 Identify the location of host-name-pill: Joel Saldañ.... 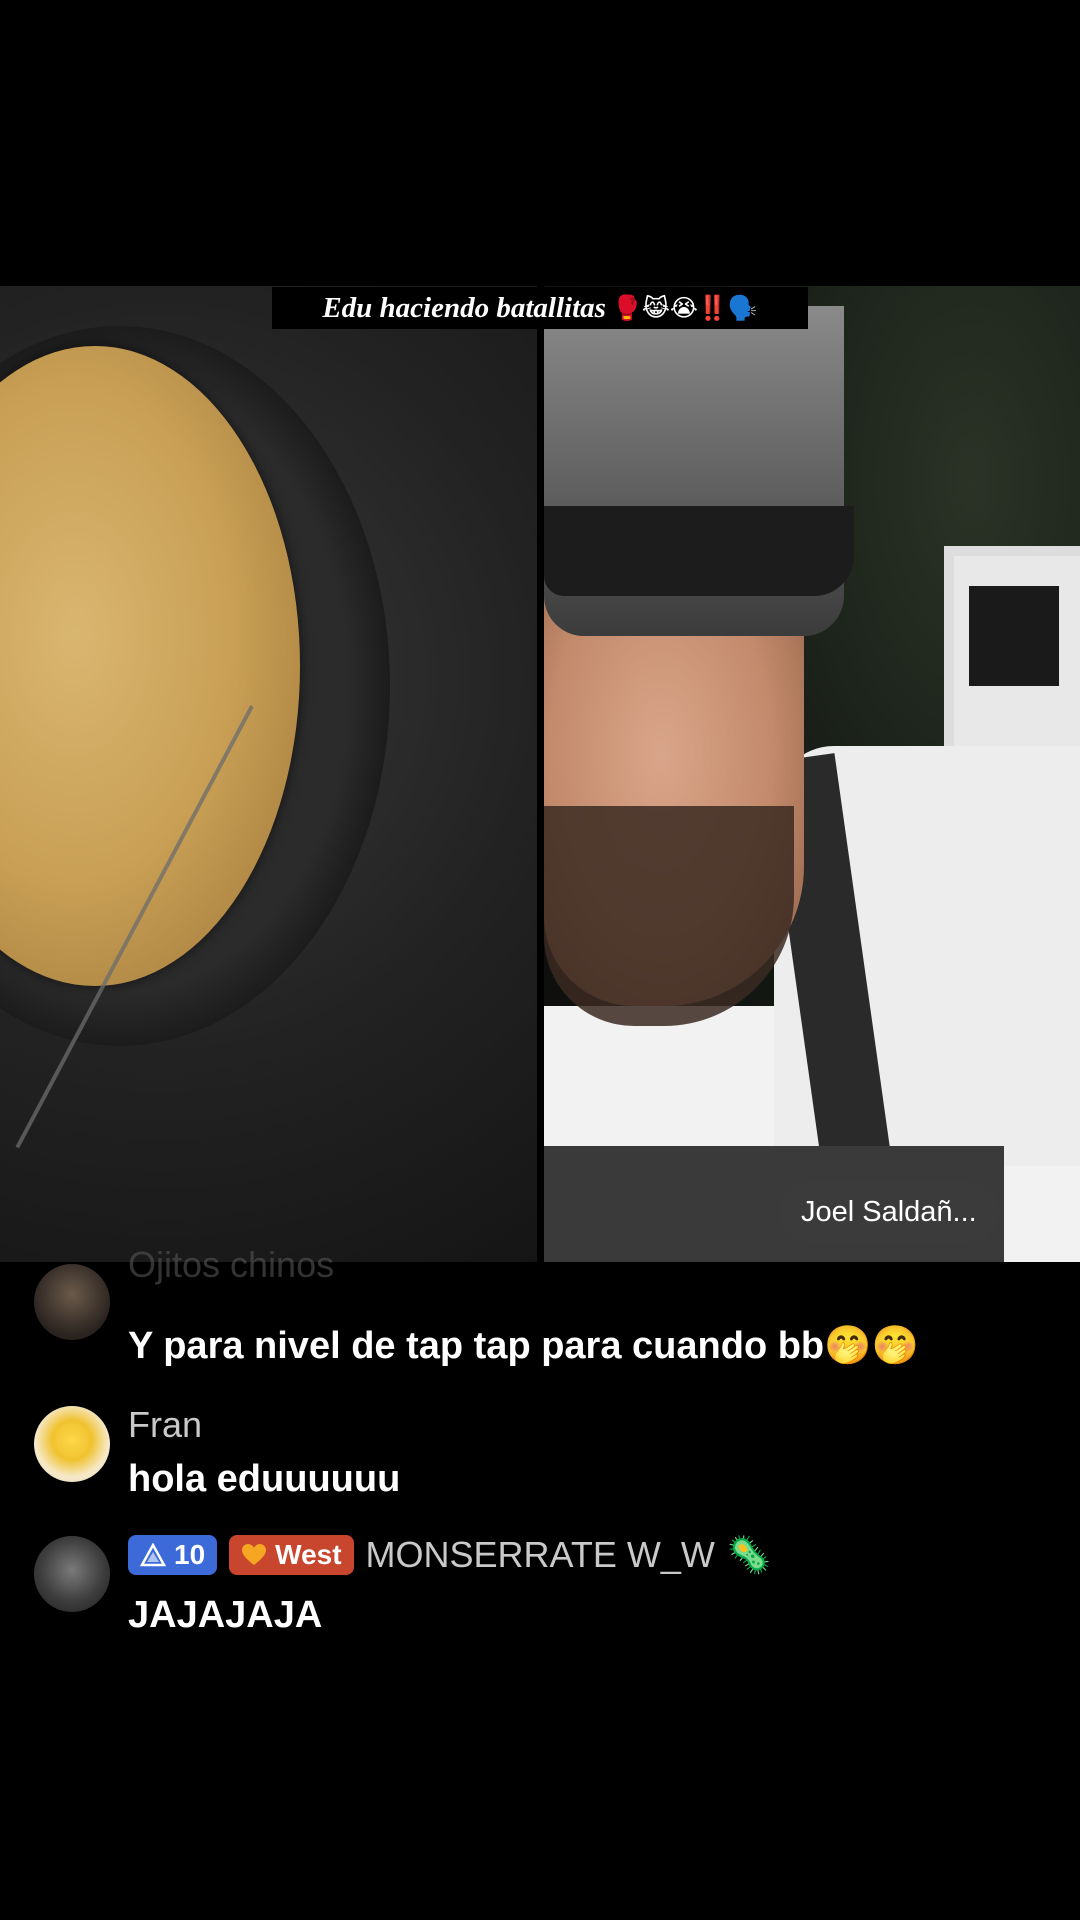
(889, 1212).